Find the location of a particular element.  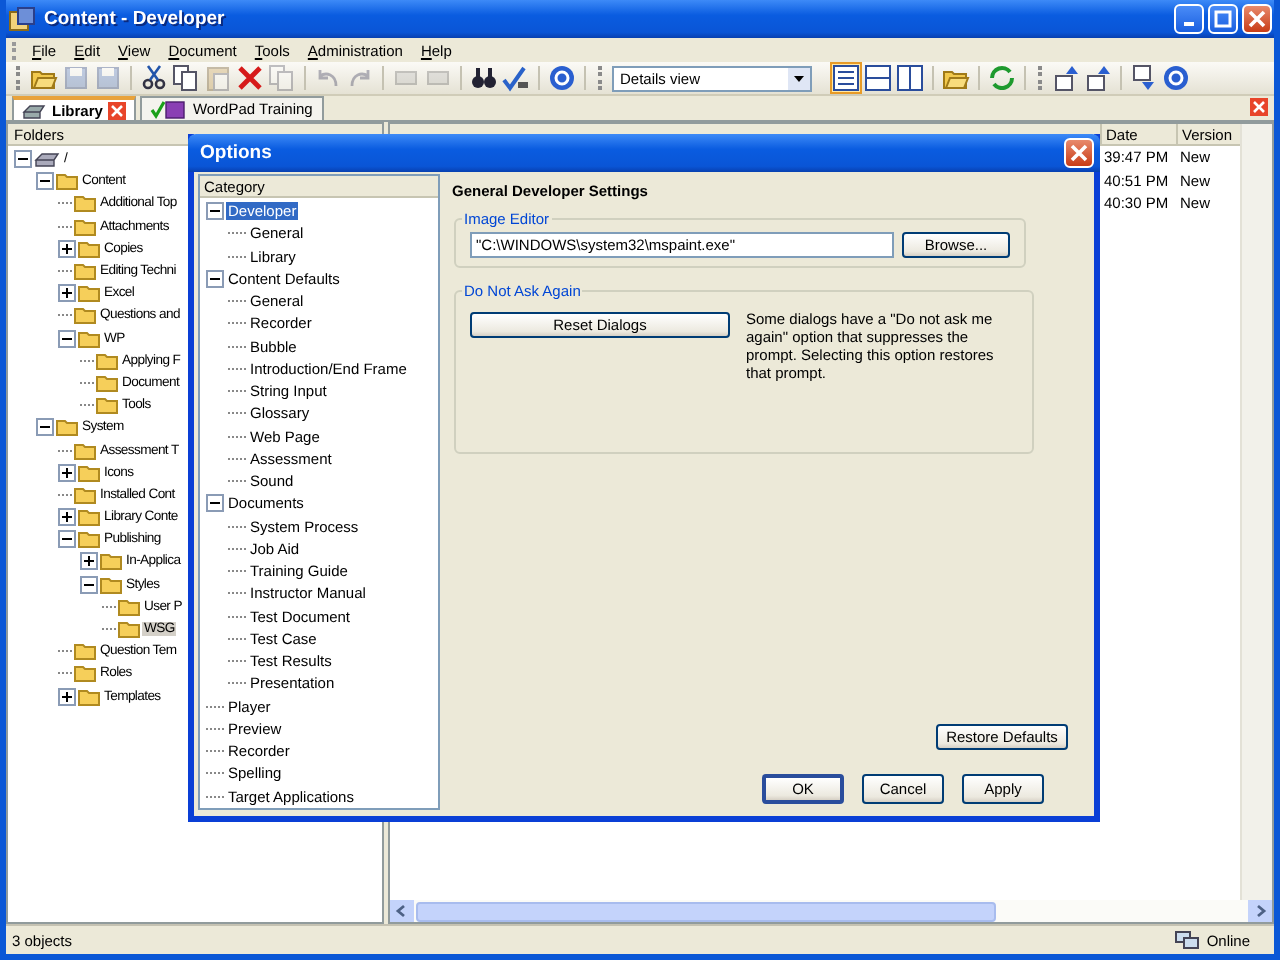

split-view-icon is located at coordinates (878, 78).